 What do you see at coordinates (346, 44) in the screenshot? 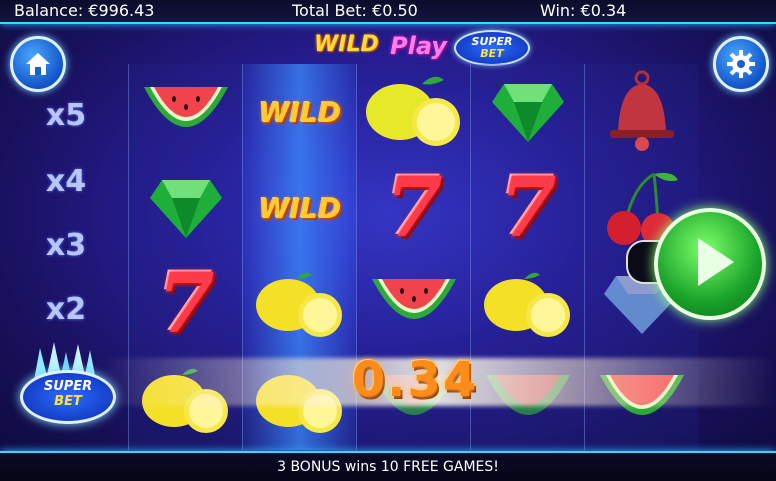
I see `logo-wild-text: WILD` at bounding box center [346, 44].